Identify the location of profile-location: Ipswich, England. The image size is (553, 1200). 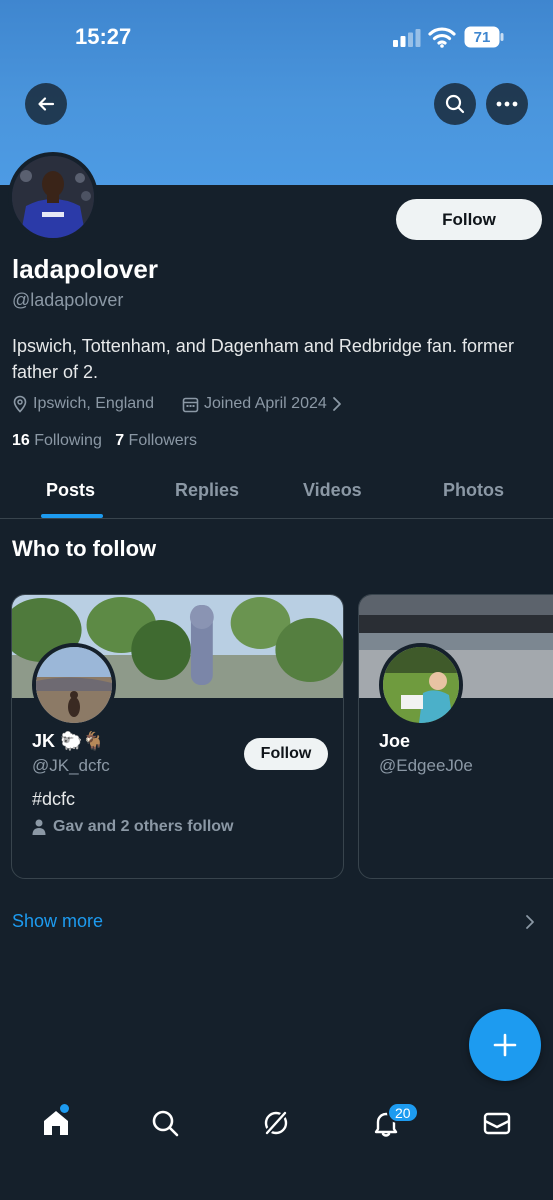
(83, 404).